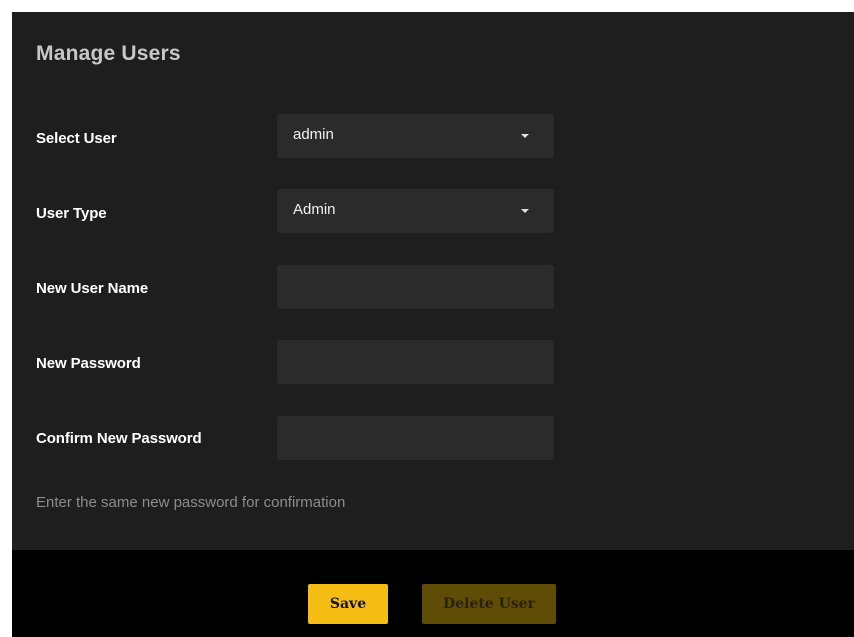 This screenshot has width=854, height=637. Describe the element at coordinates (108, 53) in the screenshot. I see `page-title: Manage Users` at that location.